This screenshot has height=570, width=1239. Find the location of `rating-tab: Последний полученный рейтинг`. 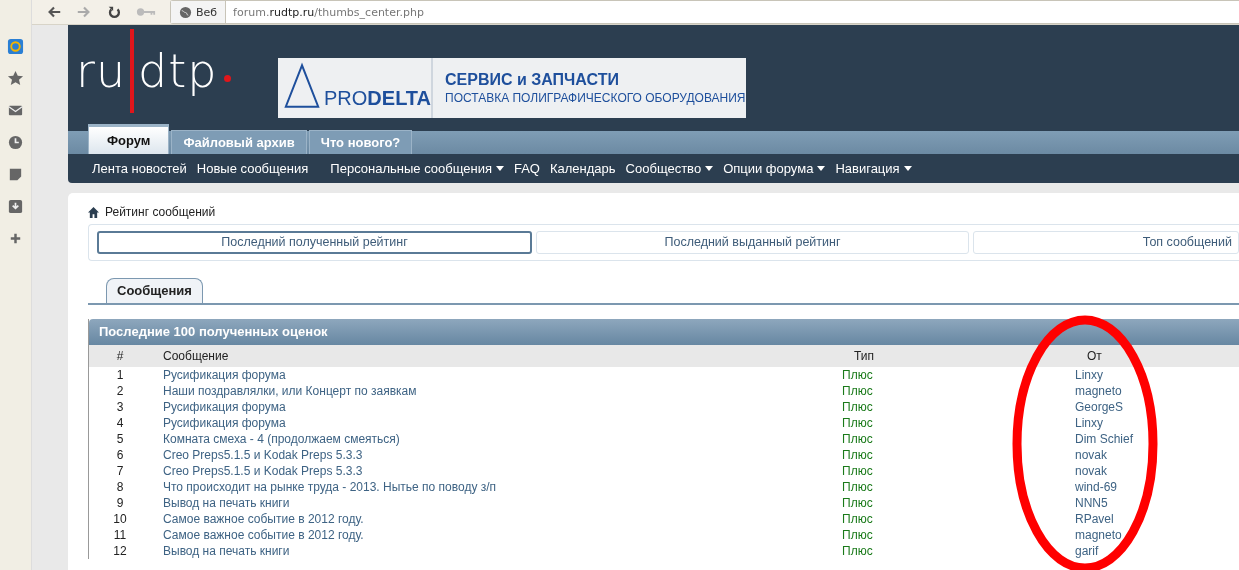

rating-tab: Последний полученный рейтинг is located at coordinates (314, 242).